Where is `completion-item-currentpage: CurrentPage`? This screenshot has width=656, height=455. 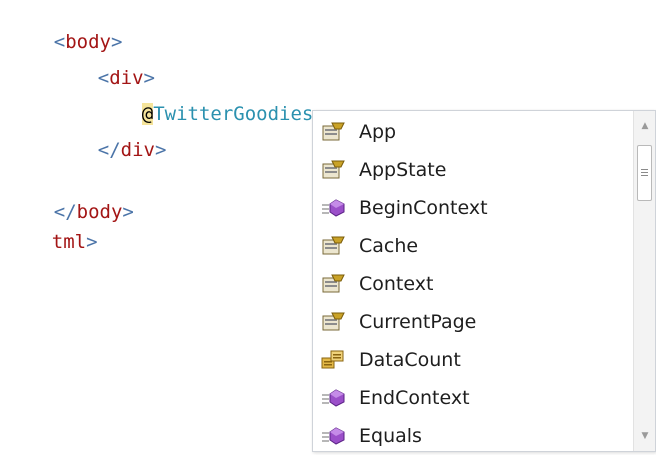 completion-item-currentpage: CurrentPage is located at coordinates (476, 322).